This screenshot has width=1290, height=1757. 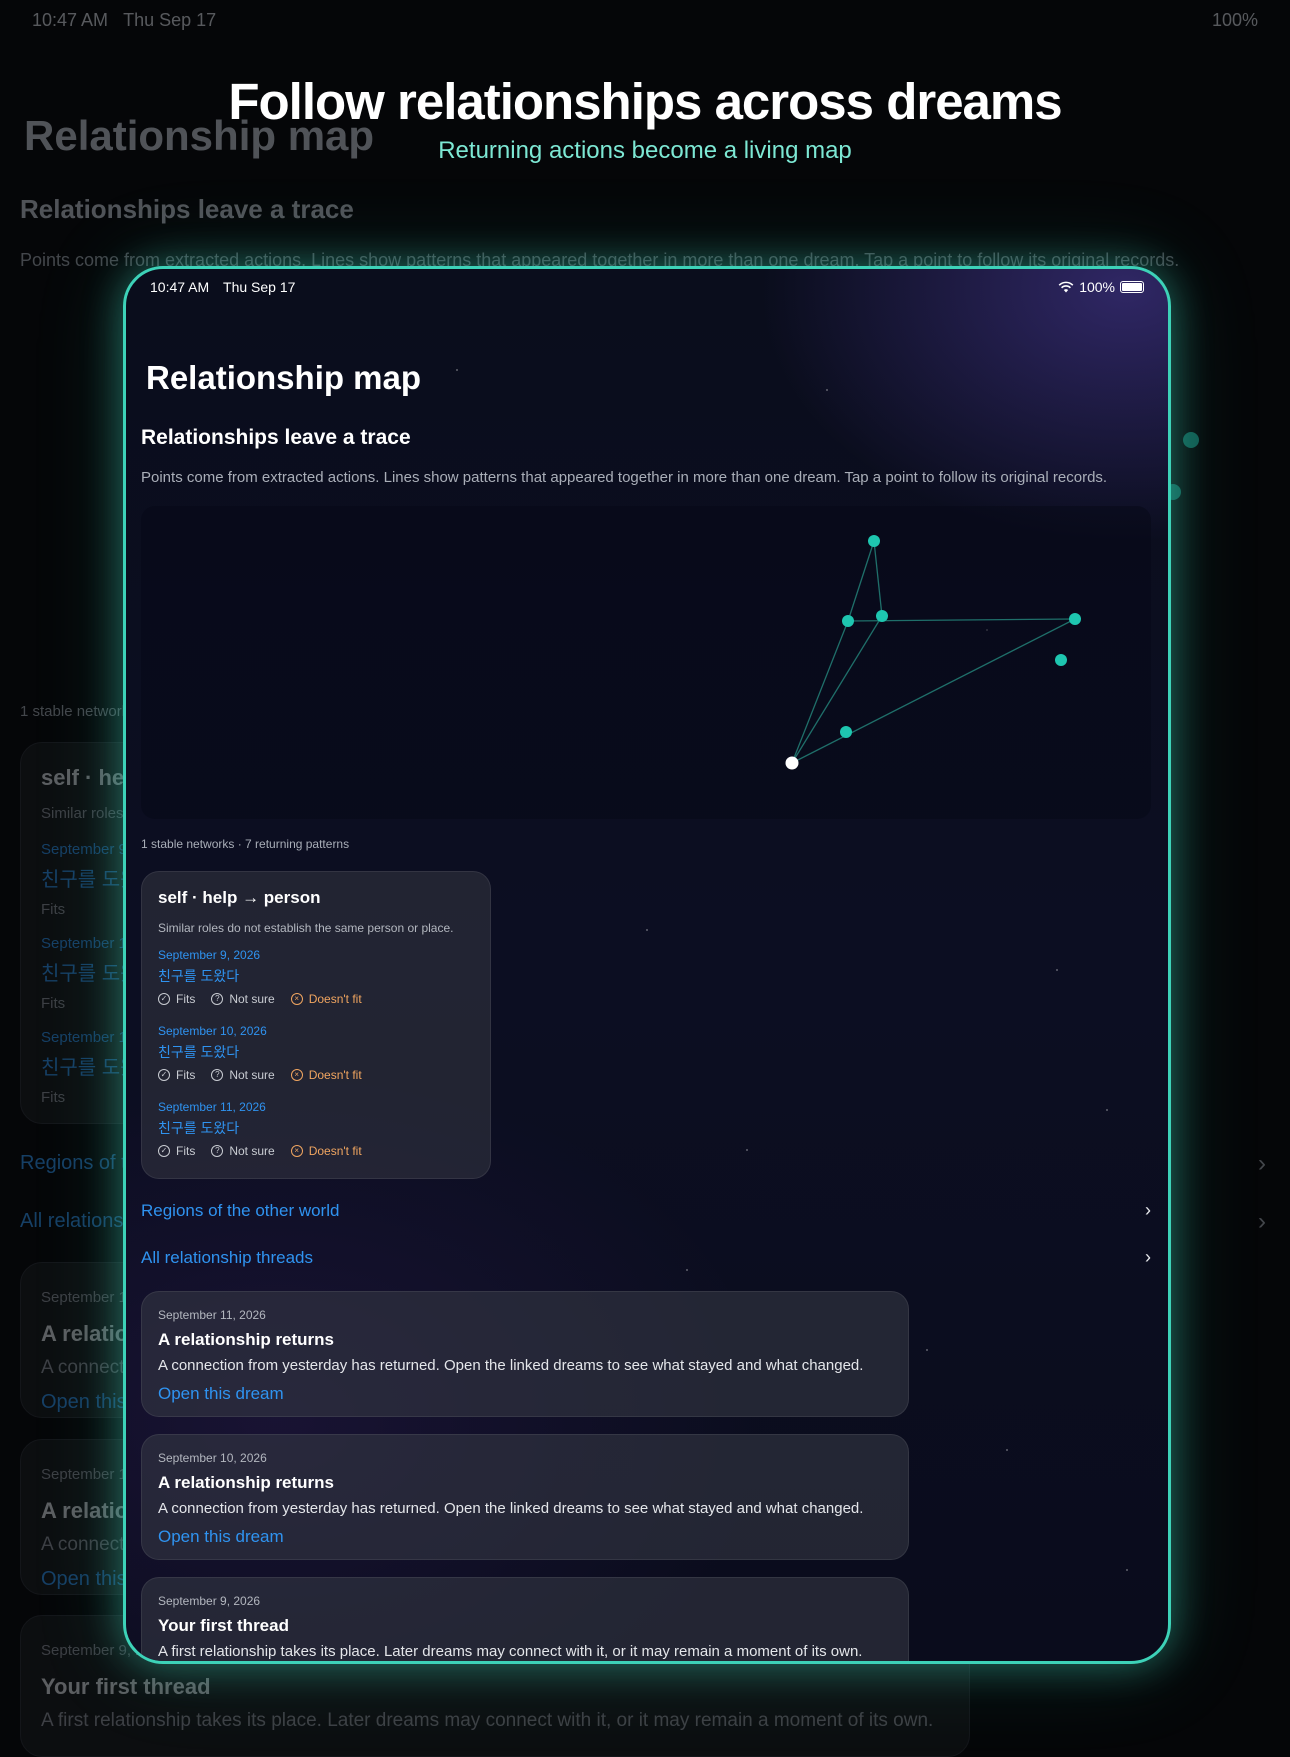 What do you see at coordinates (212, 1031) in the screenshot?
I see `occurrence-date: September 10, 2026` at bounding box center [212, 1031].